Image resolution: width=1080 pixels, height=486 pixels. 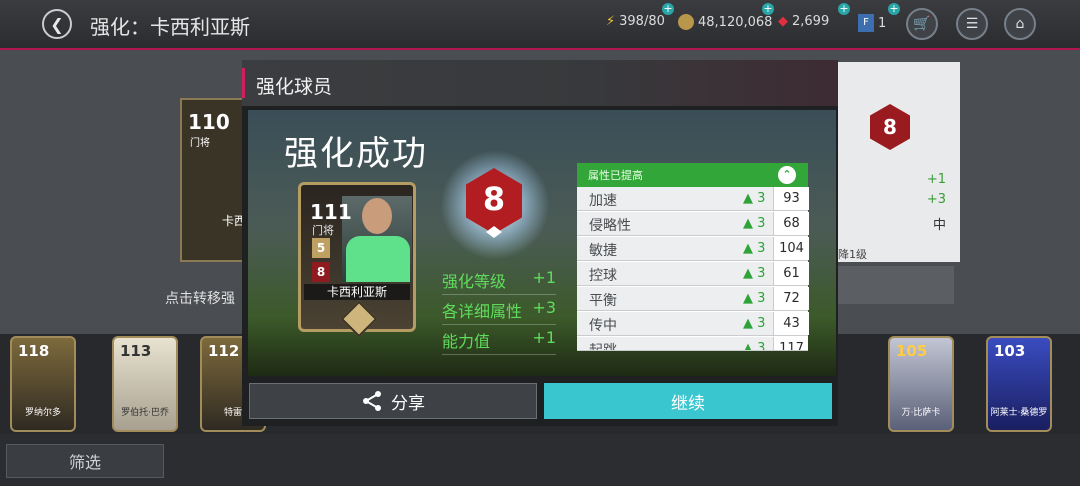 What do you see at coordinates (894, 9) in the screenshot?
I see `add-fifa-points-button: +` at bounding box center [894, 9].